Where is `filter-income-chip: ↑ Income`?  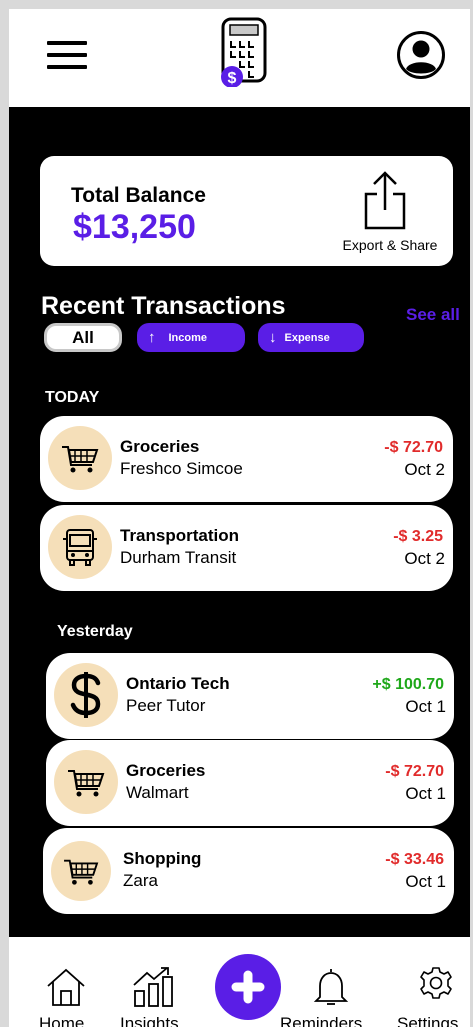
filter-income-chip: ↑ Income is located at coordinates (191, 337).